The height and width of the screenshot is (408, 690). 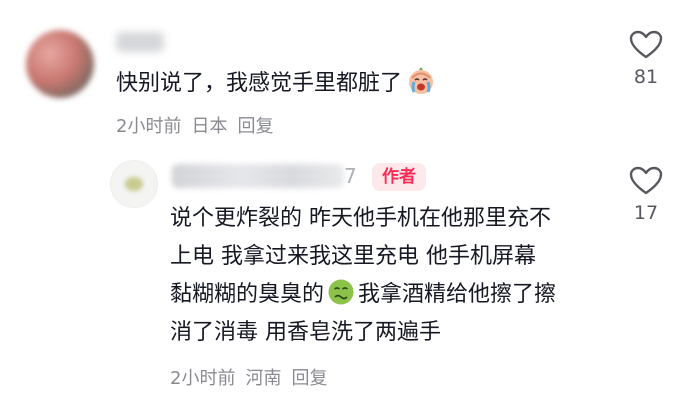 What do you see at coordinates (209, 126) in the screenshot?
I see `comment-location: 日本` at bounding box center [209, 126].